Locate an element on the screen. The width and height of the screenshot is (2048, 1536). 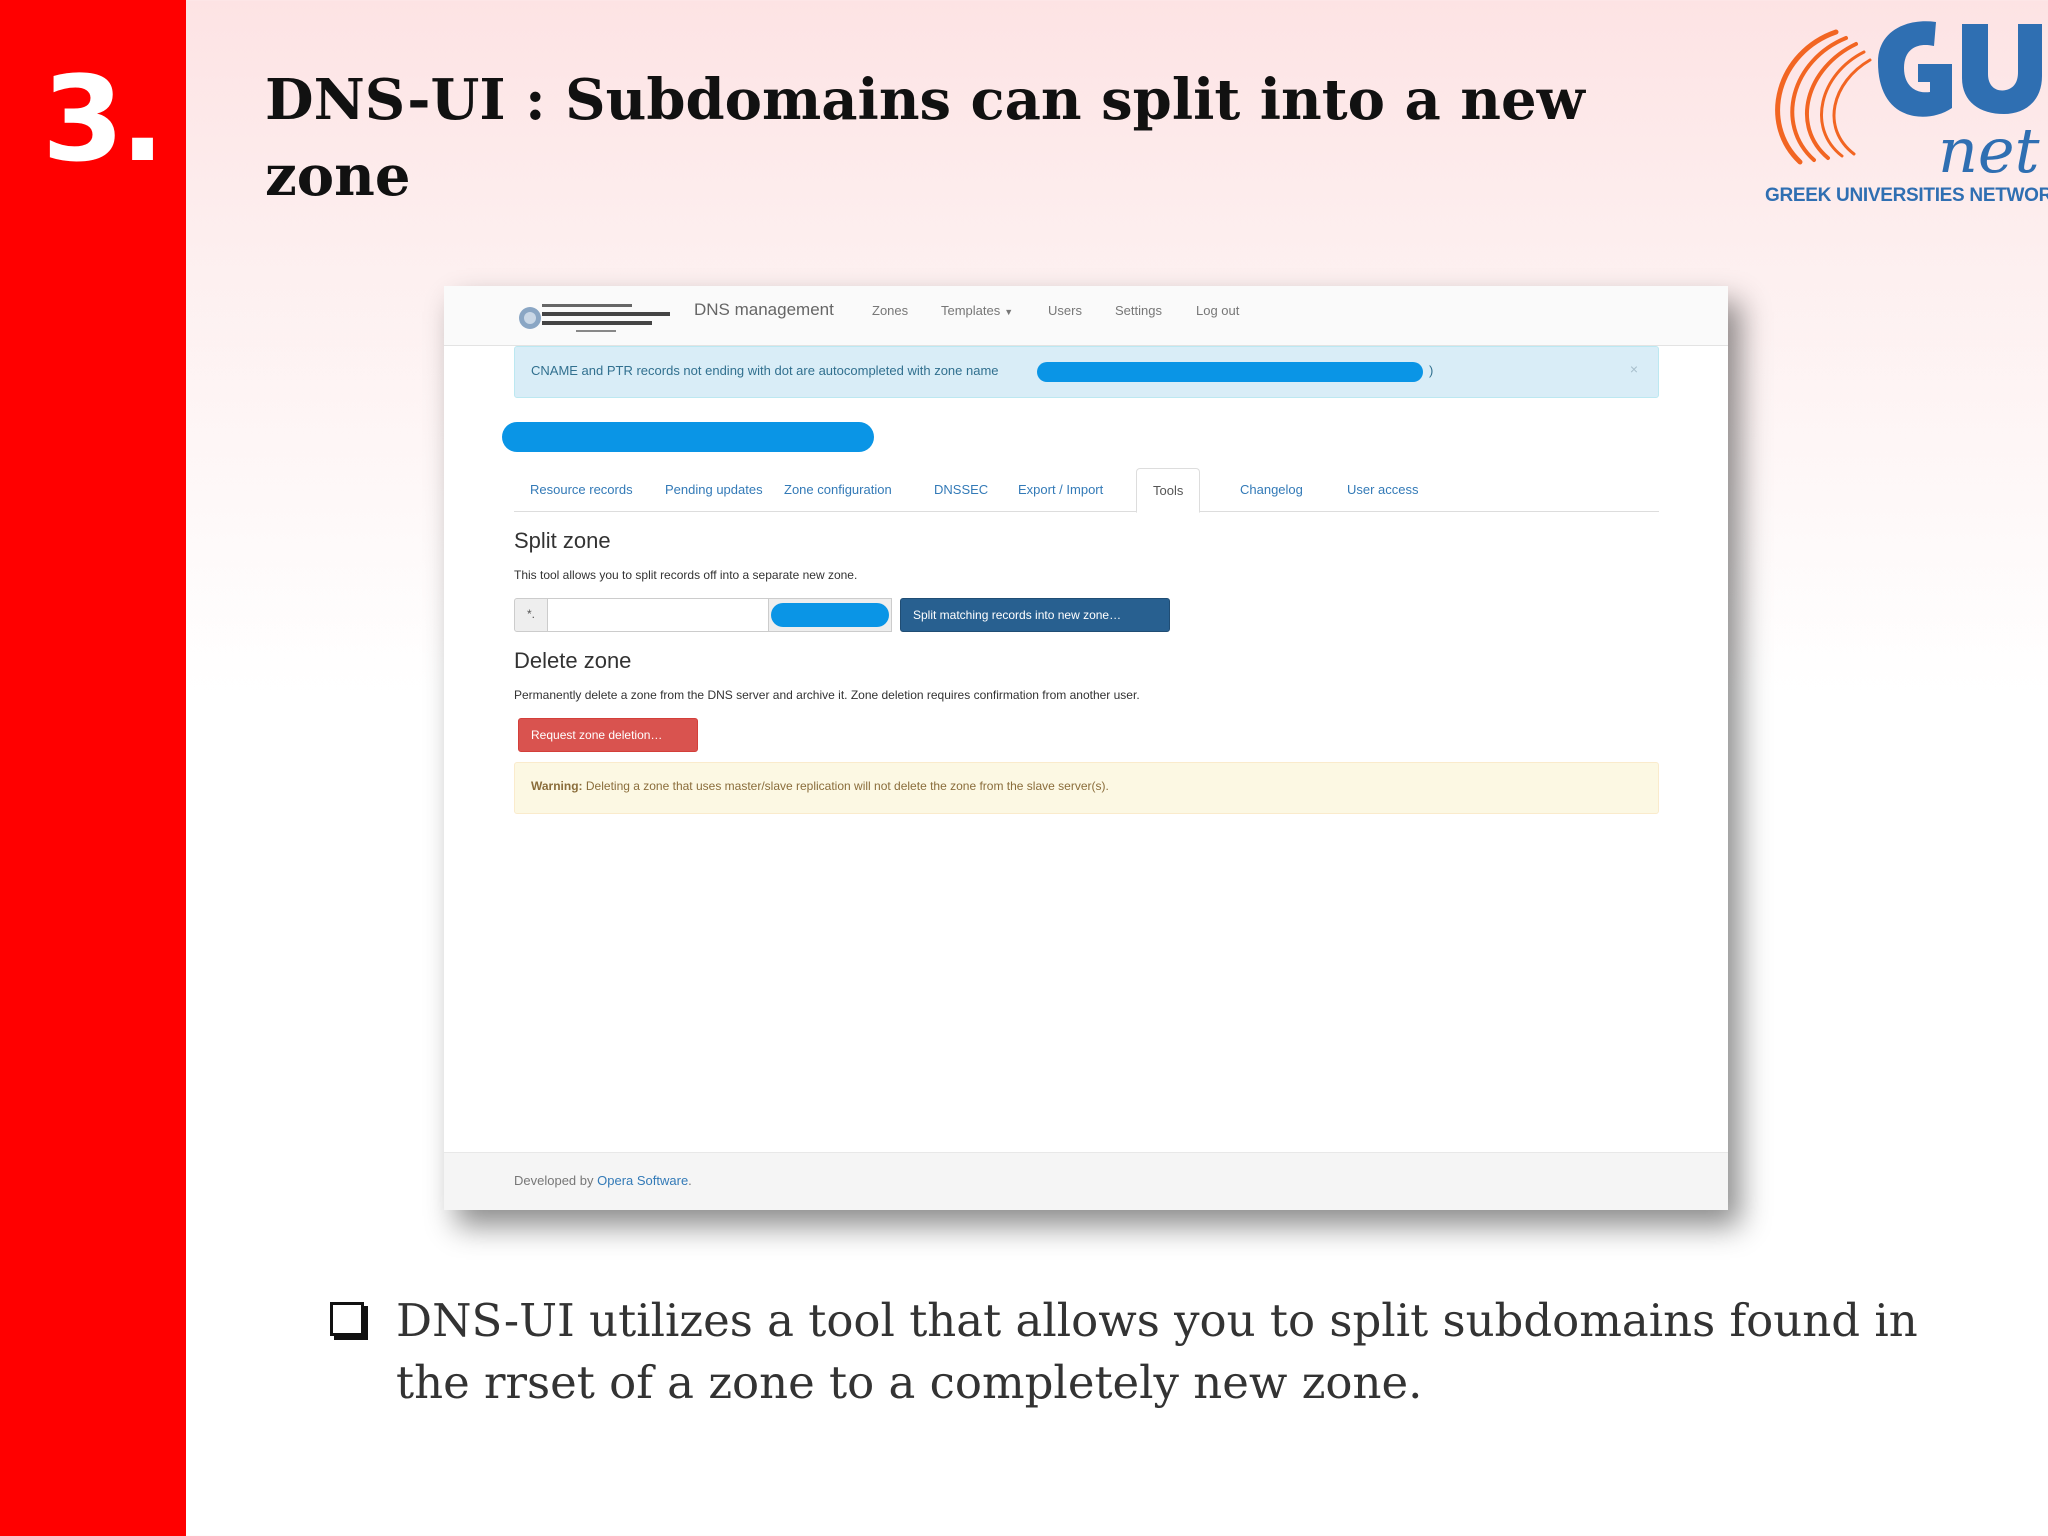
split-prefix-input is located at coordinates (658, 615).